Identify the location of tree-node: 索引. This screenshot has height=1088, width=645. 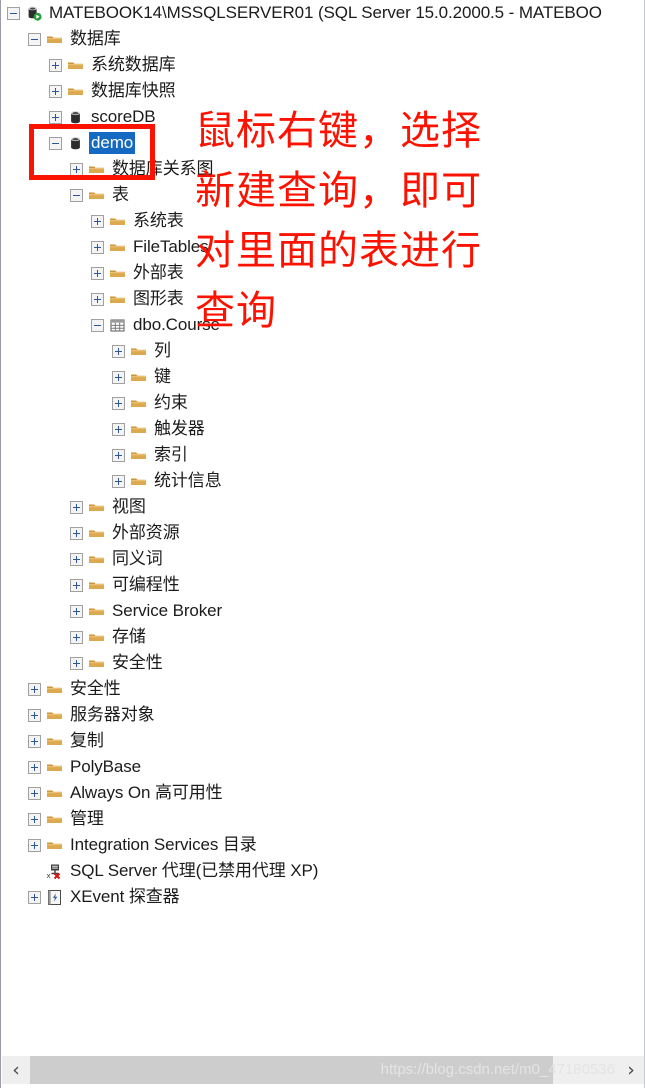
(322, 455).